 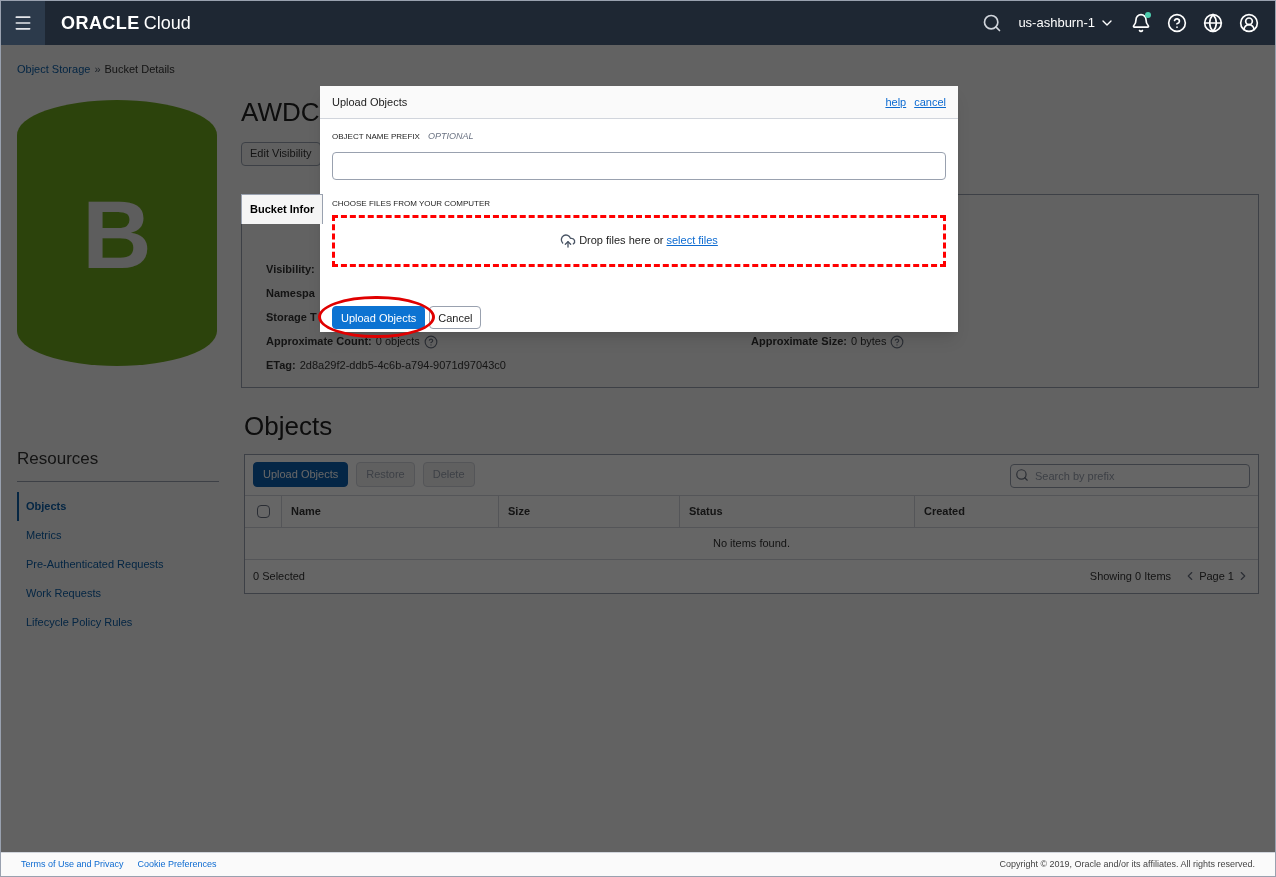 I want to click on notification-button, so click(x=1141, y=23).